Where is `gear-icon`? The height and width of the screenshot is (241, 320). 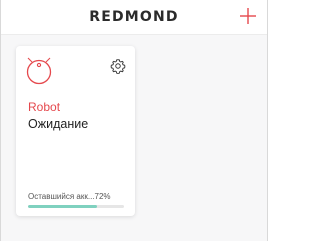 gear-icon is located at coordinates (118, 66).